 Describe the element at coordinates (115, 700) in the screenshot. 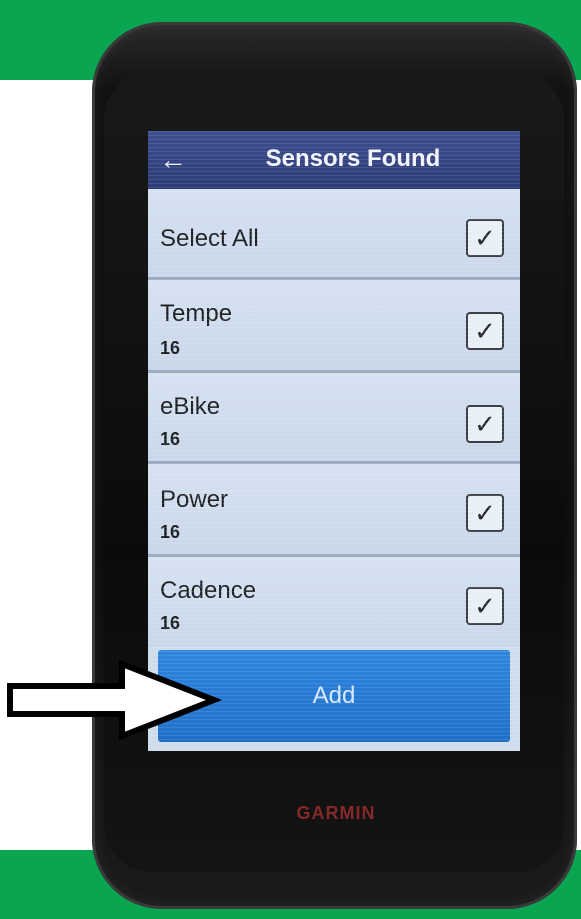

I see `pointer-arrow-icon` at that location.